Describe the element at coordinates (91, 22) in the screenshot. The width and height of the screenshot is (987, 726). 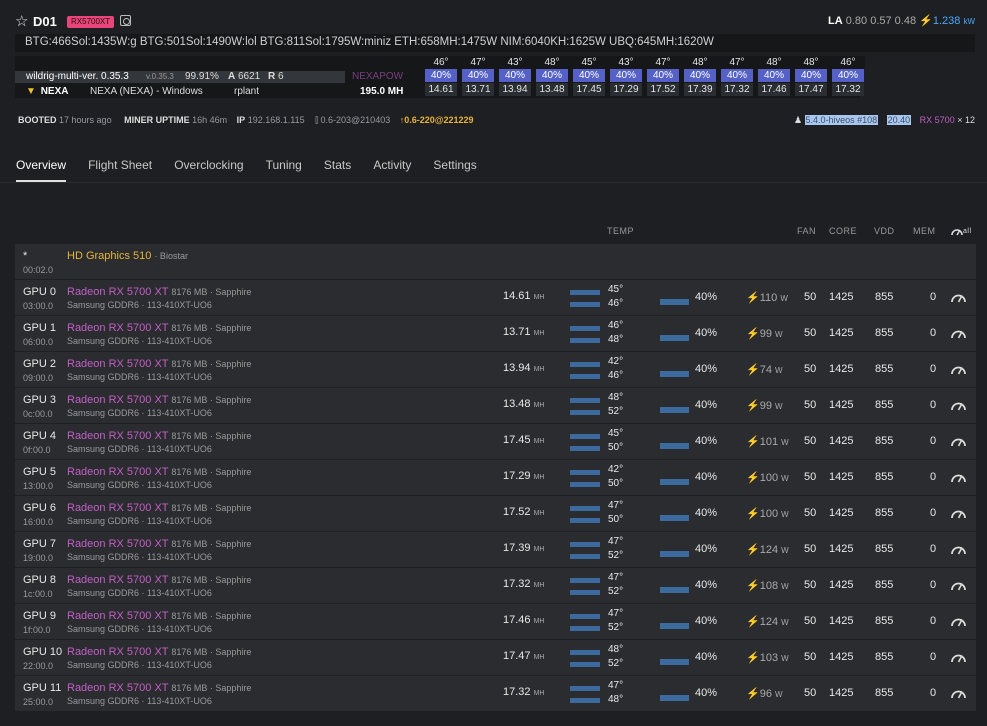
I see `worker-tag-badge: RX5700XT` at that location.